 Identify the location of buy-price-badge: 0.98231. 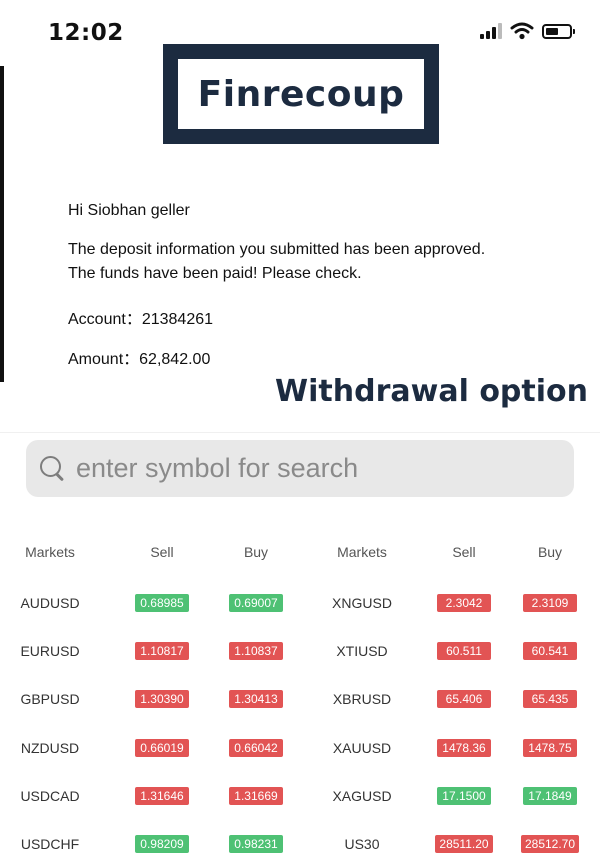
(256, 844).